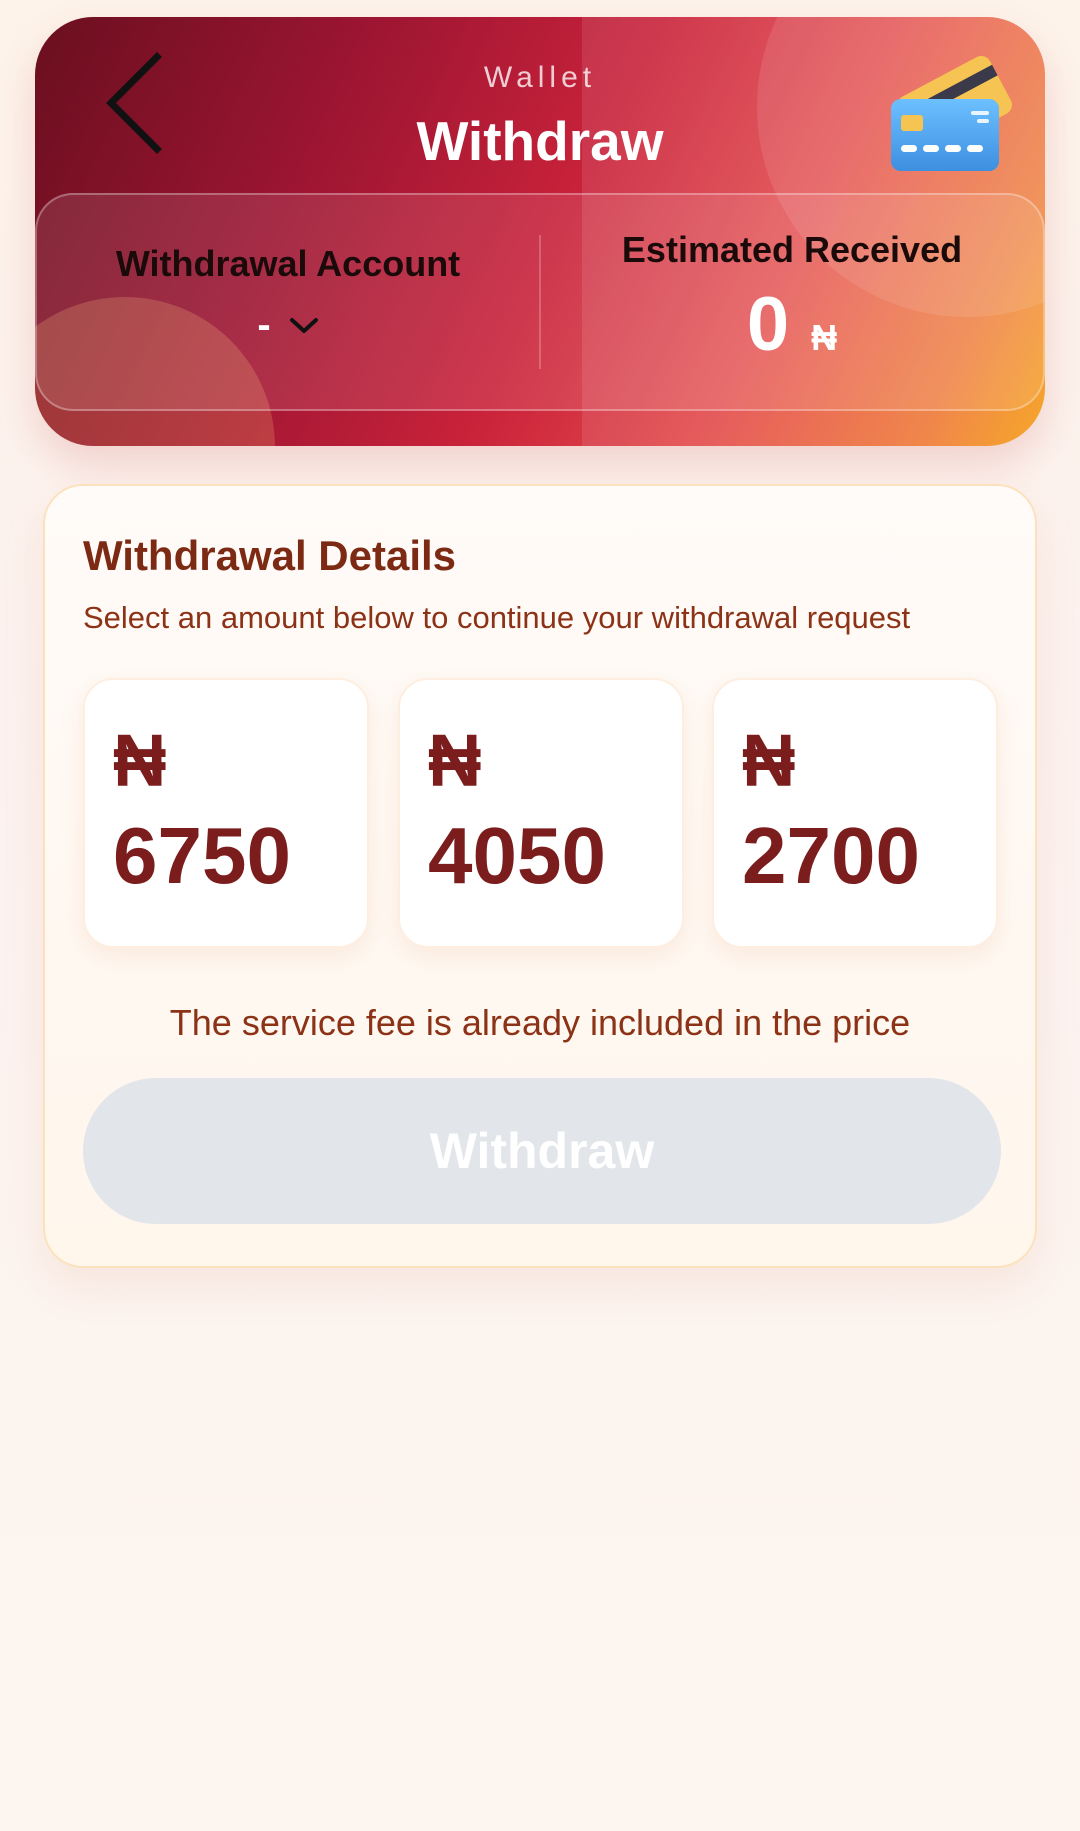 The image size is (1080, 1831). I want to click on estimated-received-label: Estimated Received, so click(792, 249).